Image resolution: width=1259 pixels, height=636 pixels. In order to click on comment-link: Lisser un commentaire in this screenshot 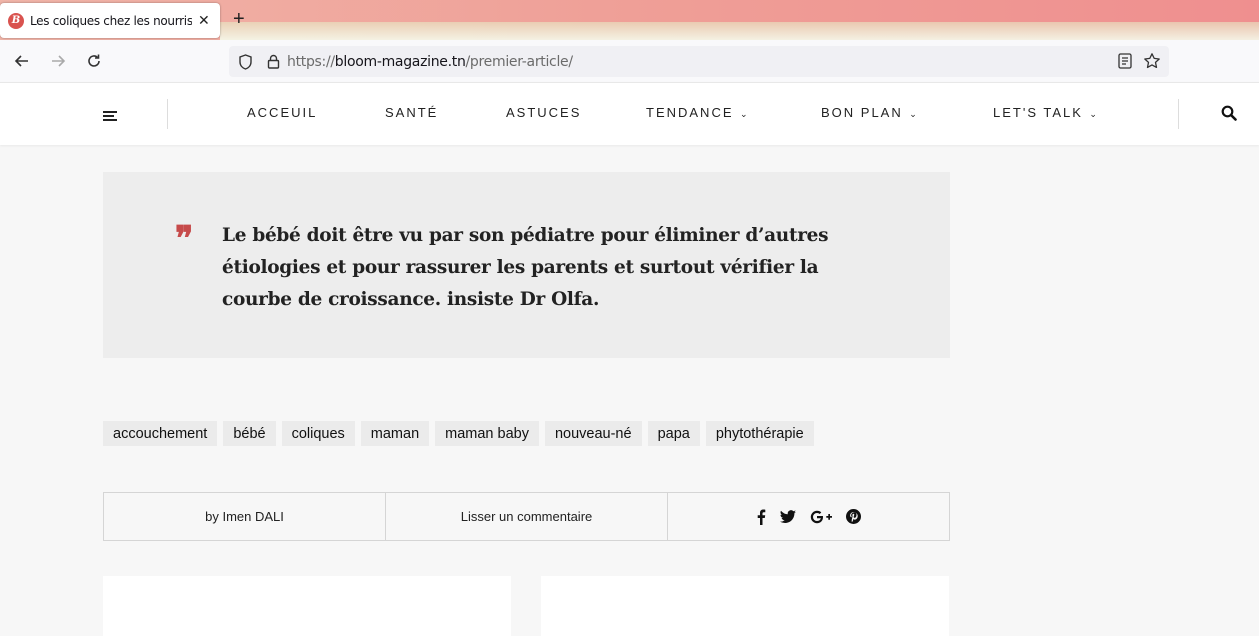, I will do `click(526, 516)`.